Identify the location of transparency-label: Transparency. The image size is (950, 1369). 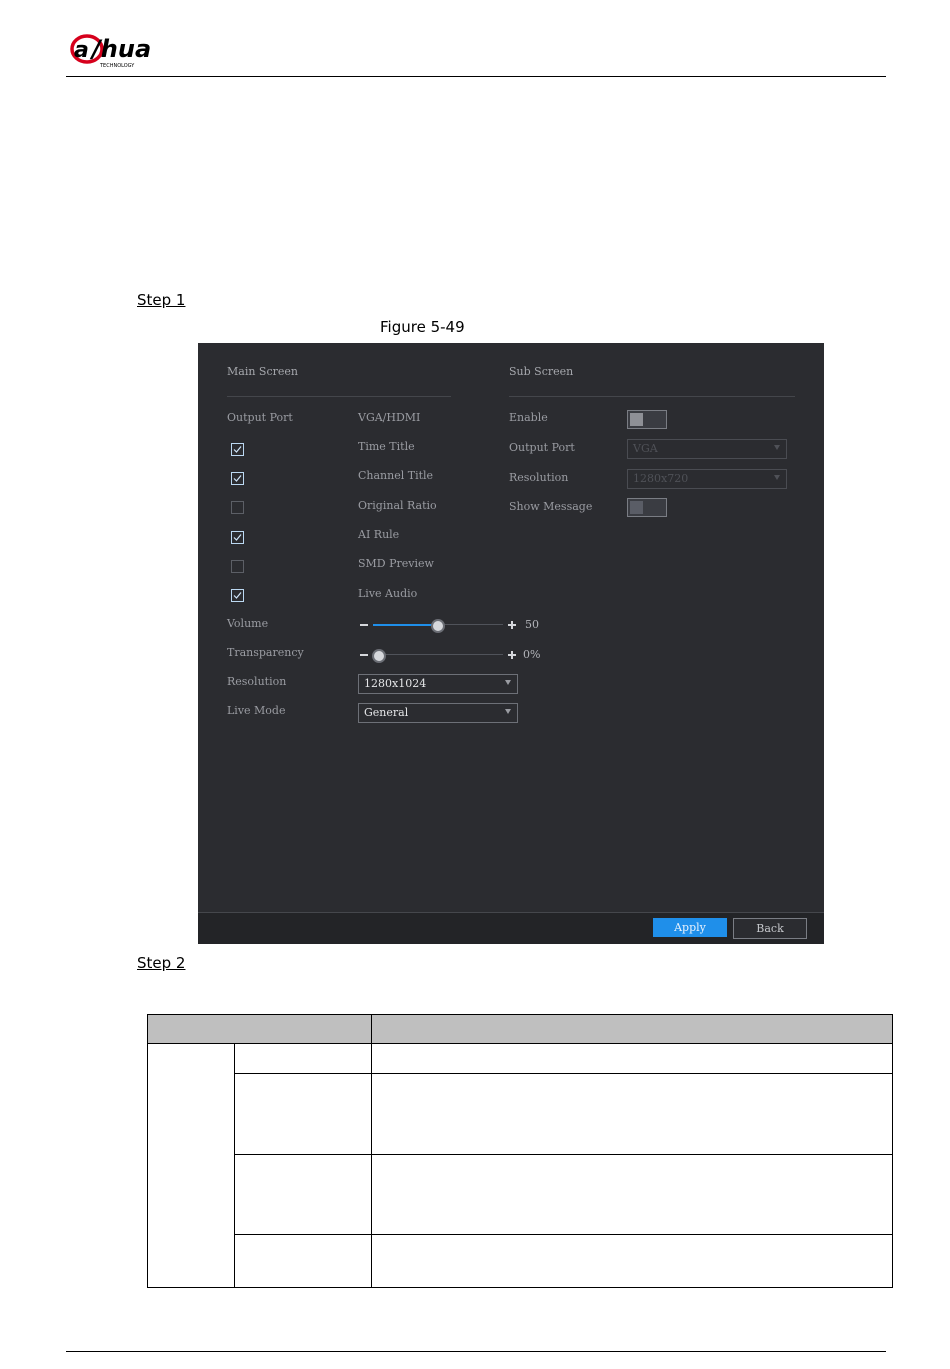
(265, 652).